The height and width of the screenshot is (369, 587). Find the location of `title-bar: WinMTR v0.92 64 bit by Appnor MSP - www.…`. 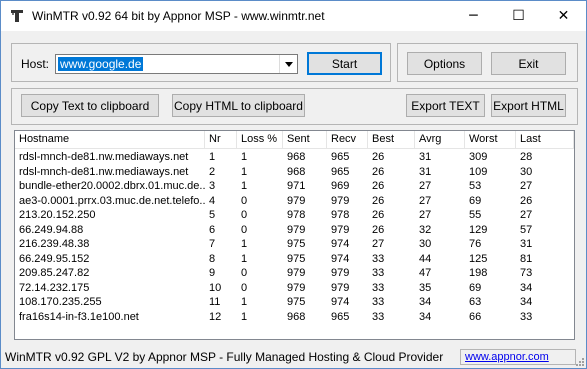

title-bar: WinMTR v0.92 64 bit by Appnor MSP - www.… is located at coordinates (293, 16).